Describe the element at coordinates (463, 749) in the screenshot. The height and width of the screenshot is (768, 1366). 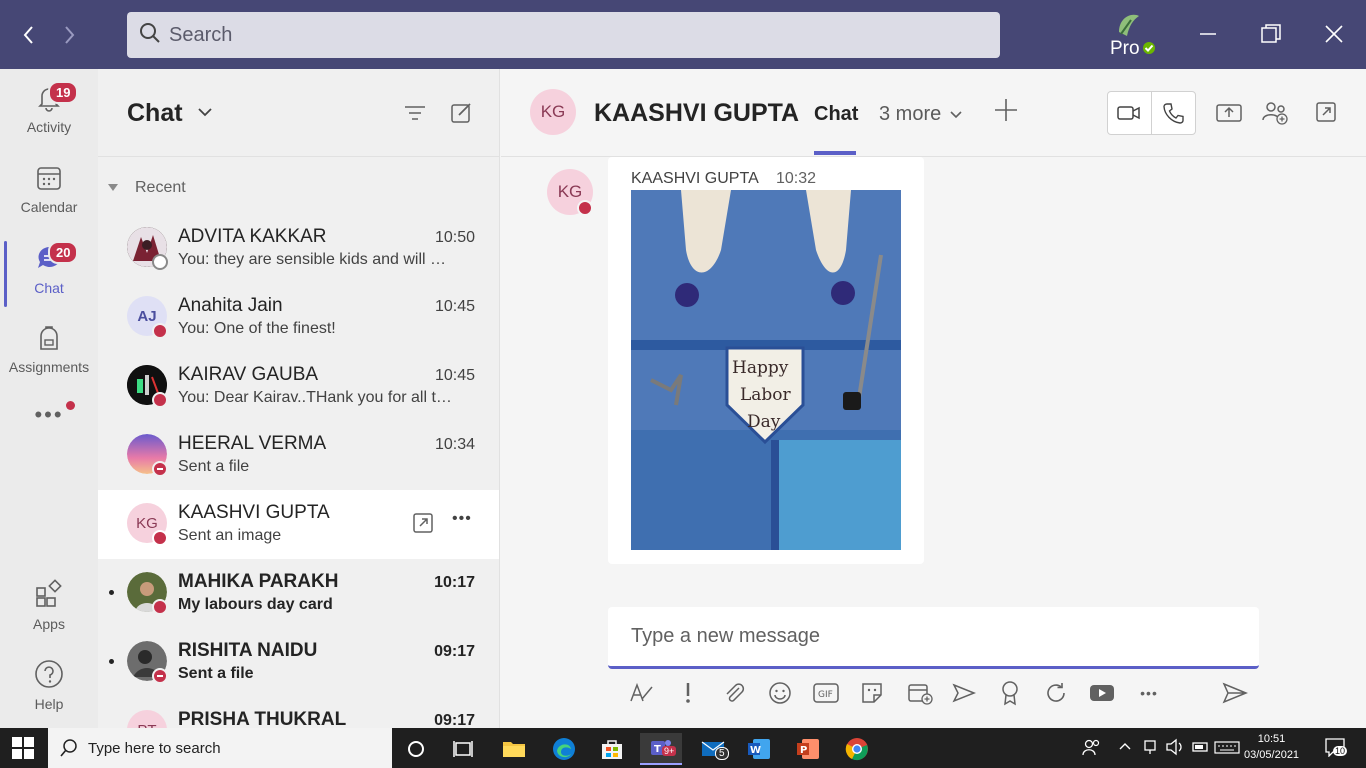
I see `task-view-icon` at that location.